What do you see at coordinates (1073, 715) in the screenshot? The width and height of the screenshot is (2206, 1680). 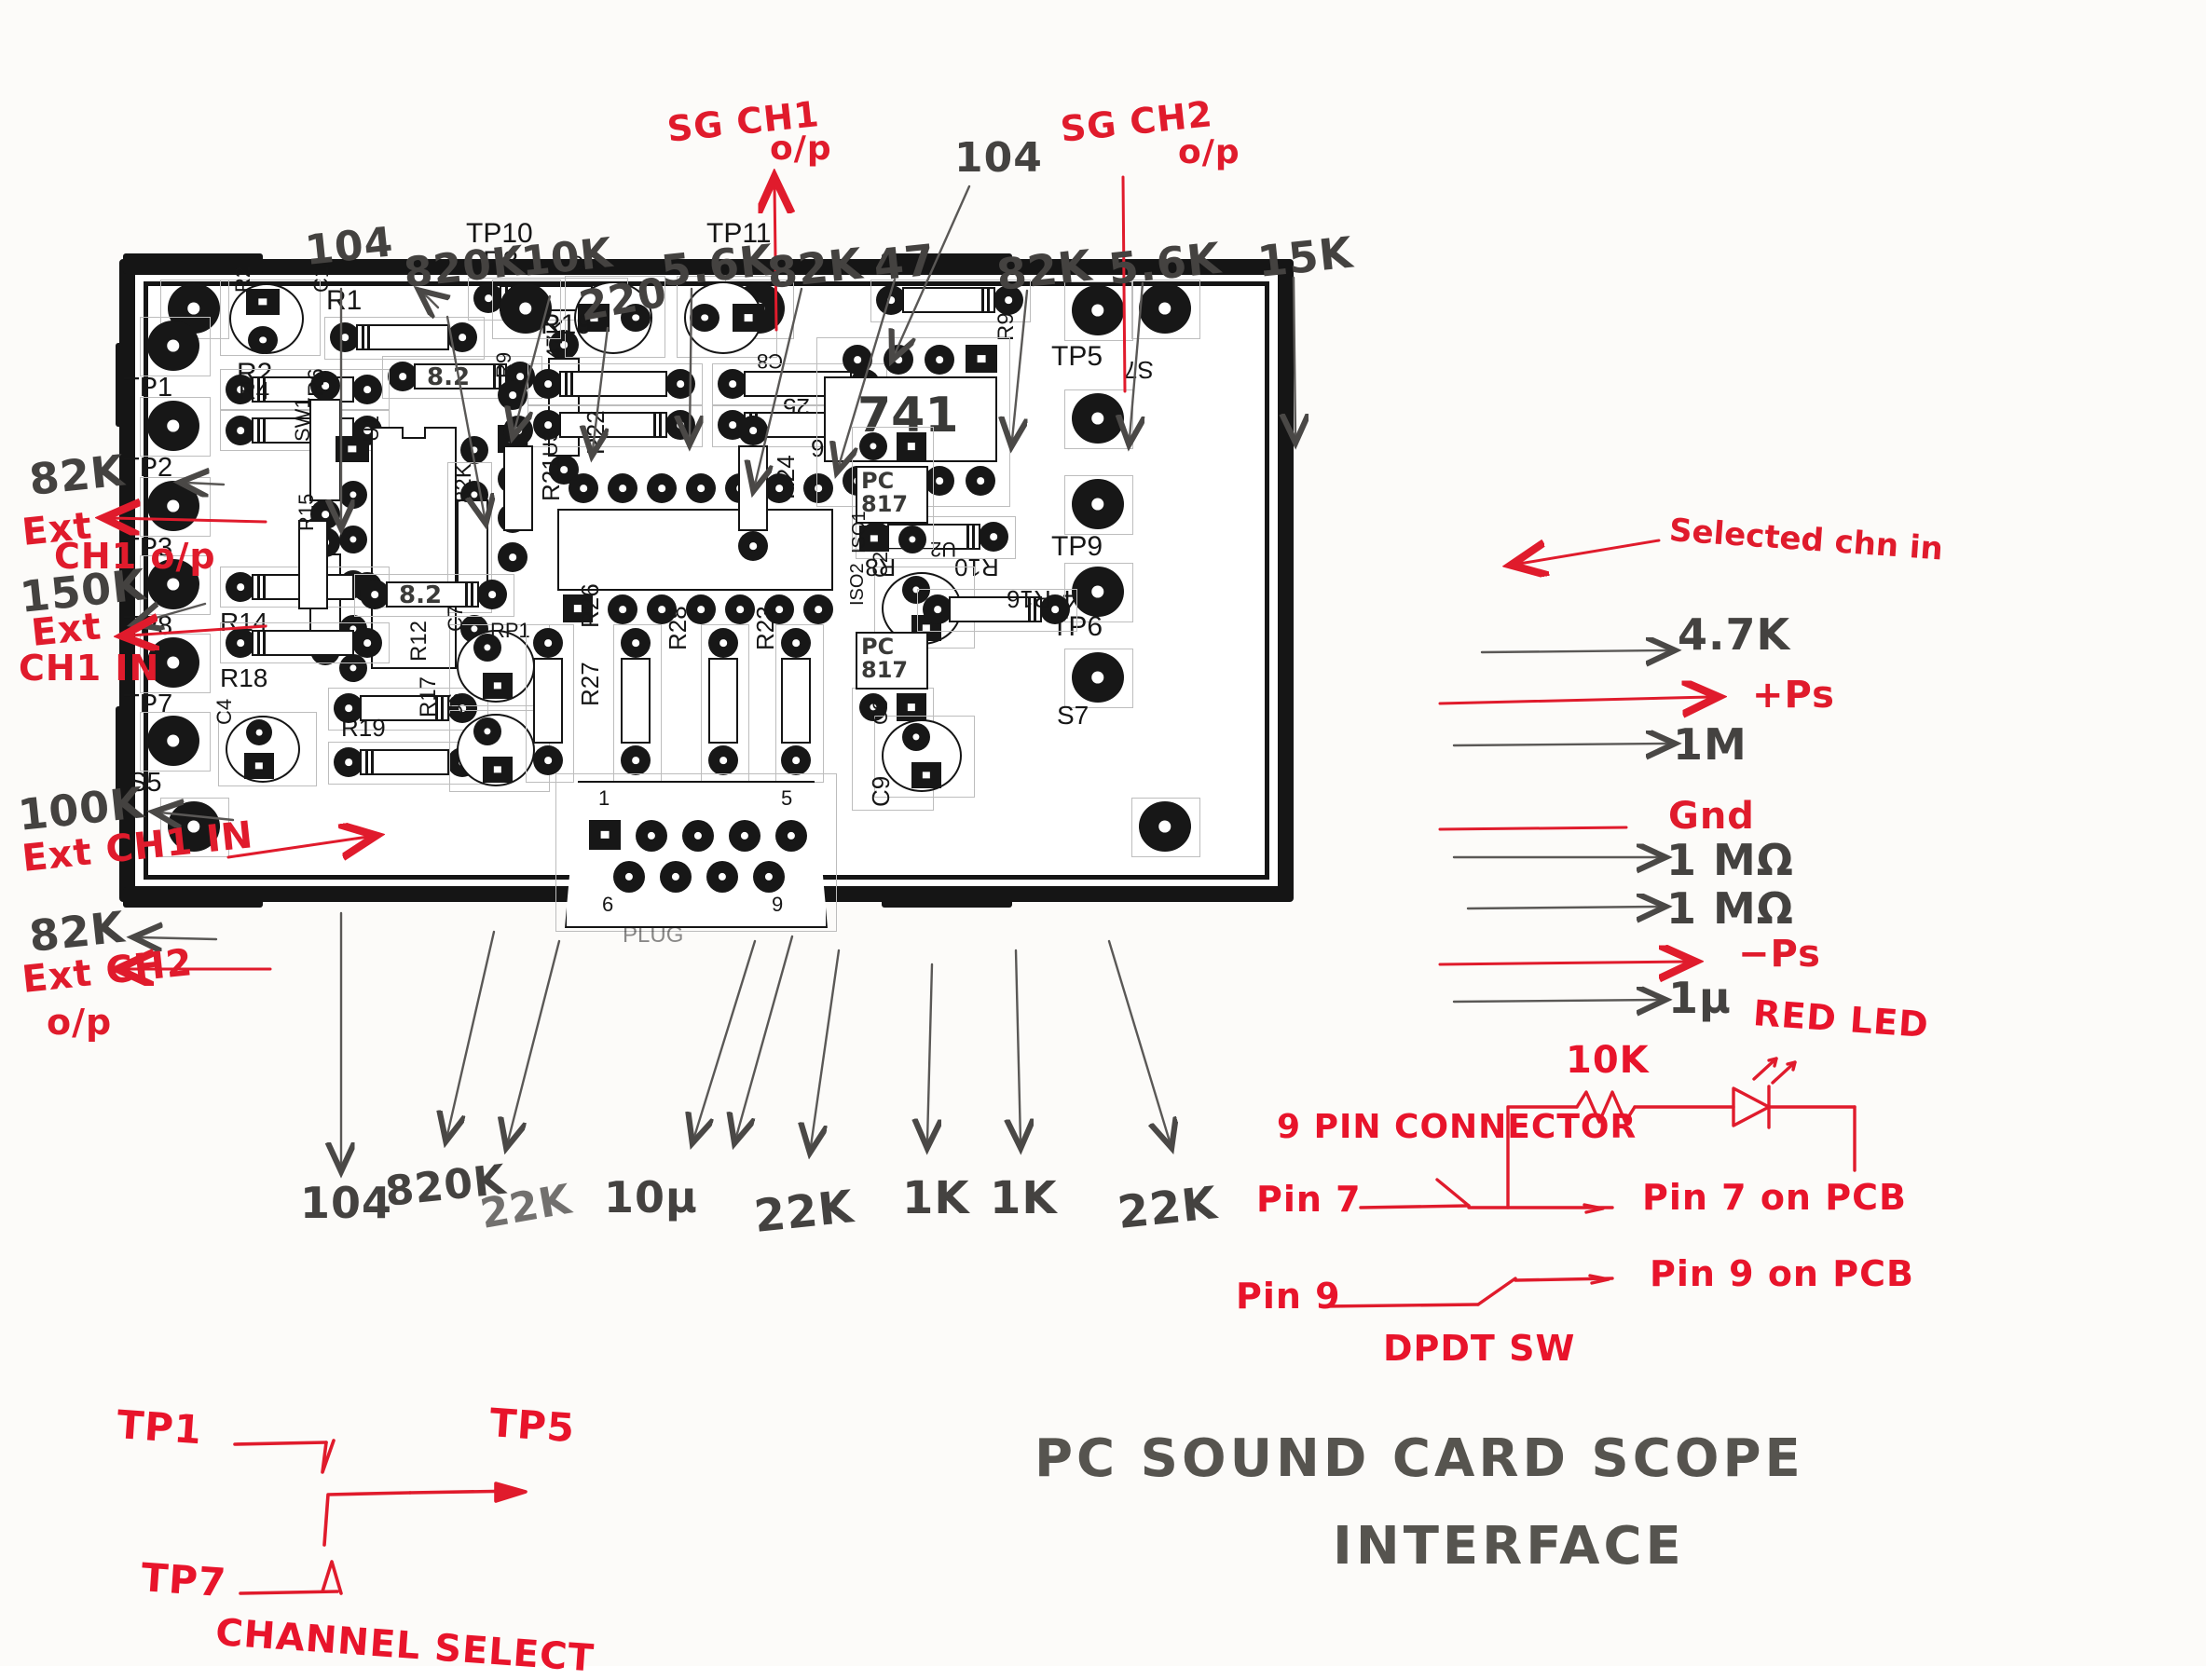 I see `silk-label-s7b: S7` at bounding box center [1073, 715].